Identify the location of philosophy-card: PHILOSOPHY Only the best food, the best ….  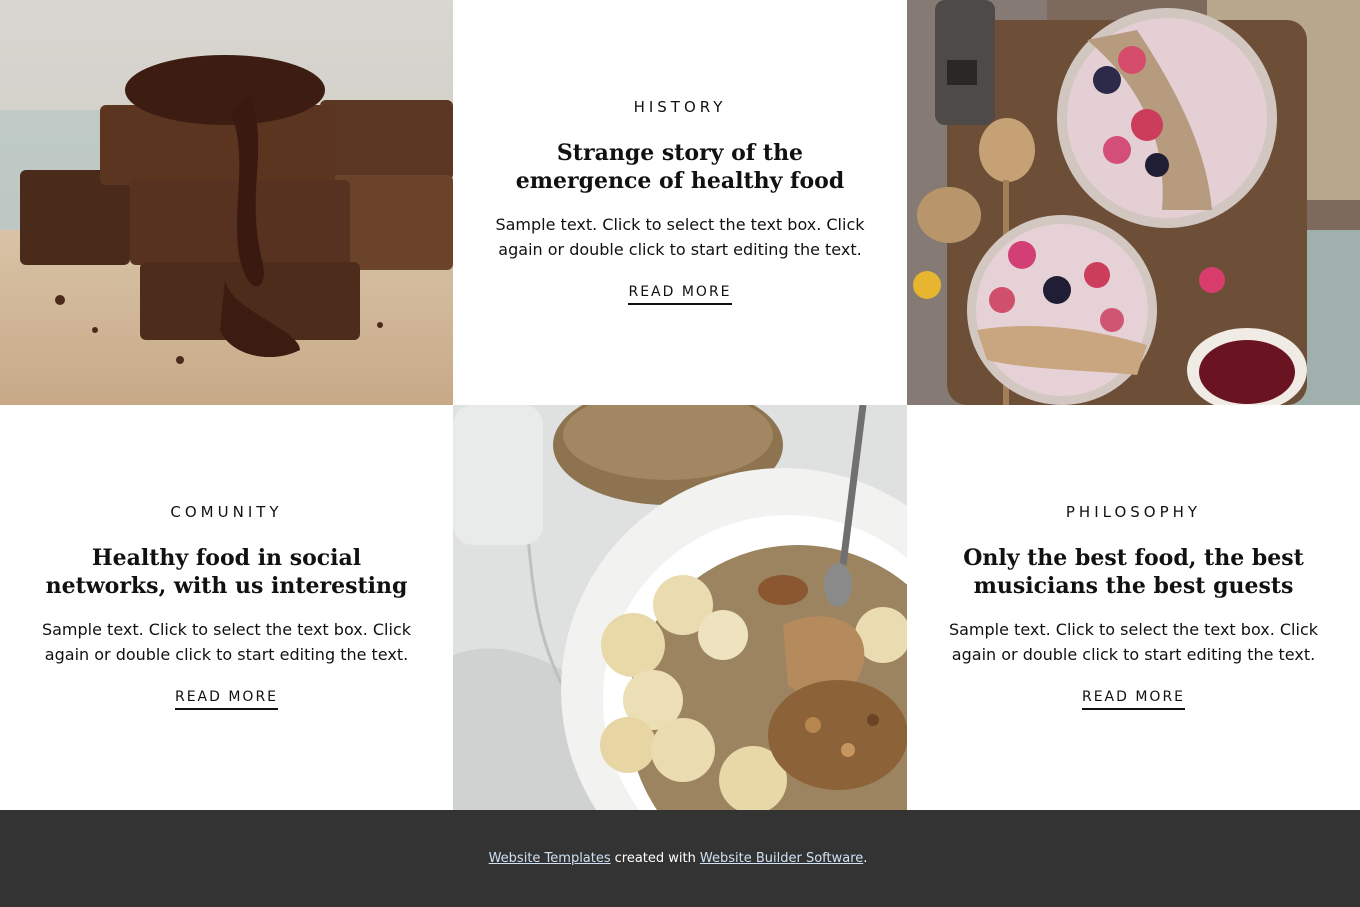
(1133, 607).